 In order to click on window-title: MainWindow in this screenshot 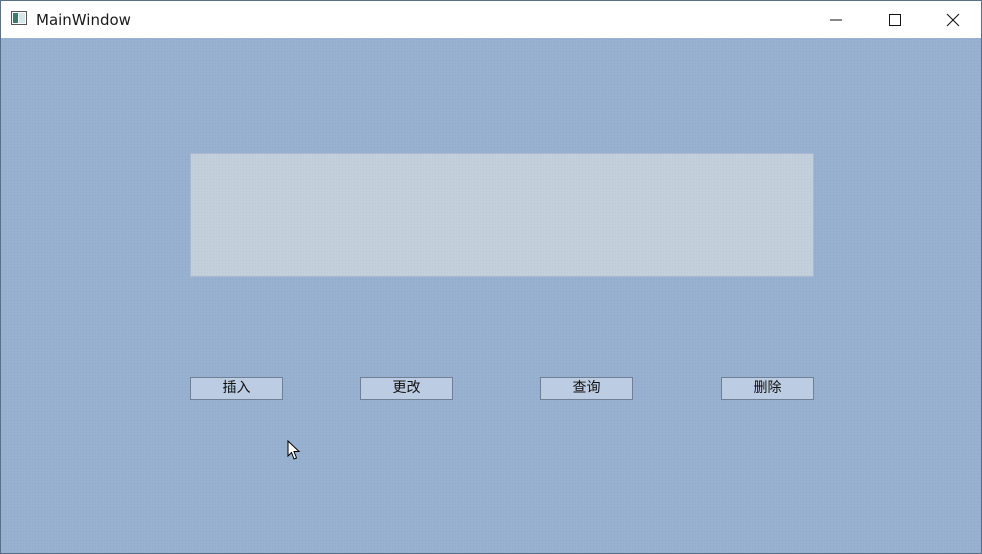, I will do `click(83, 20)`.